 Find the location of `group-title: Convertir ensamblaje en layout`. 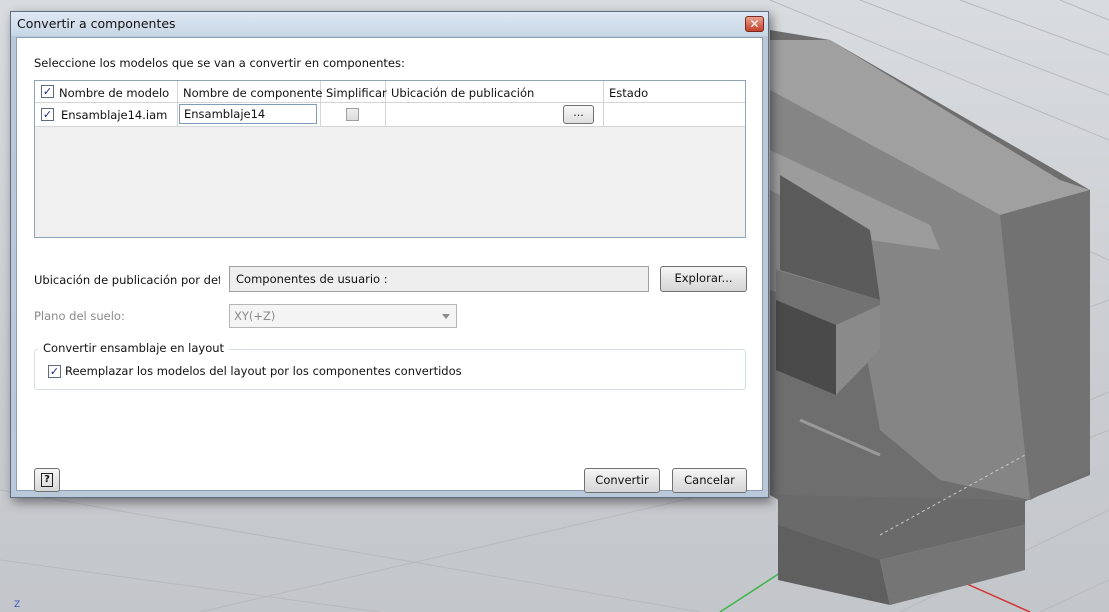

group-title: Convertir ensamblaje en layout is located at coordinates (134, 348).